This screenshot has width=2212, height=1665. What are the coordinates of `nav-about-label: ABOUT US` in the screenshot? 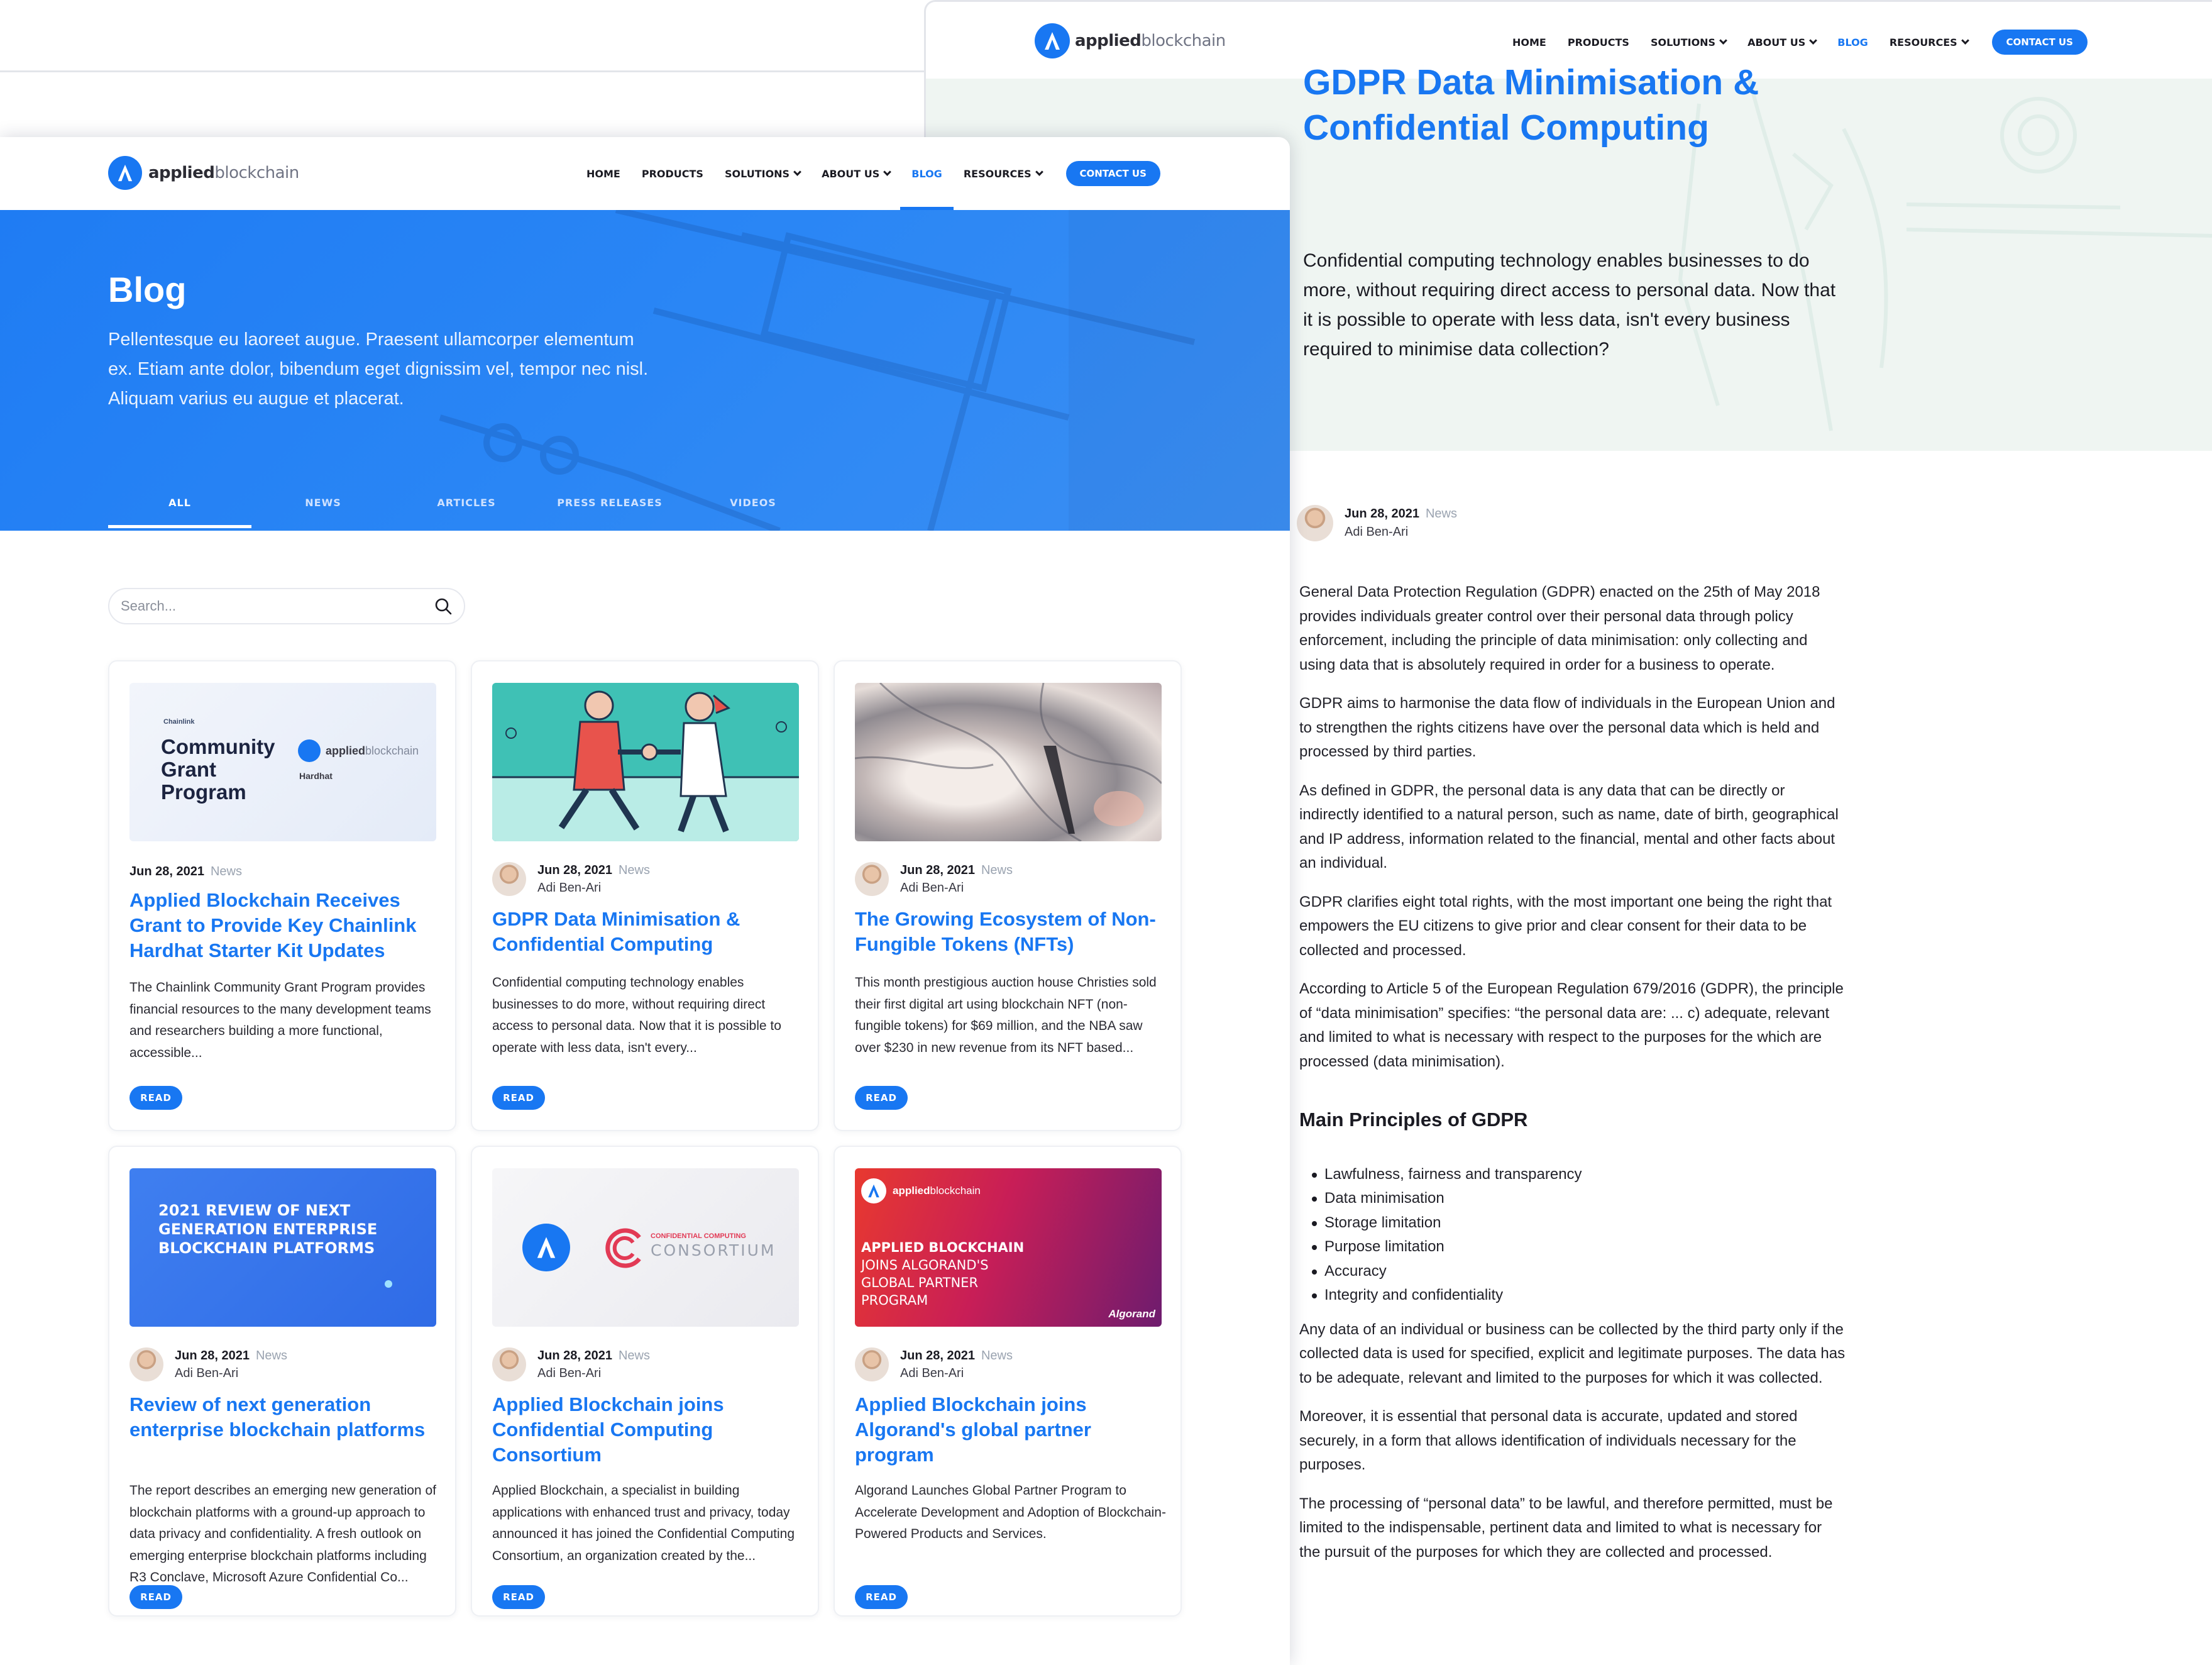 It's located at (851, 173).